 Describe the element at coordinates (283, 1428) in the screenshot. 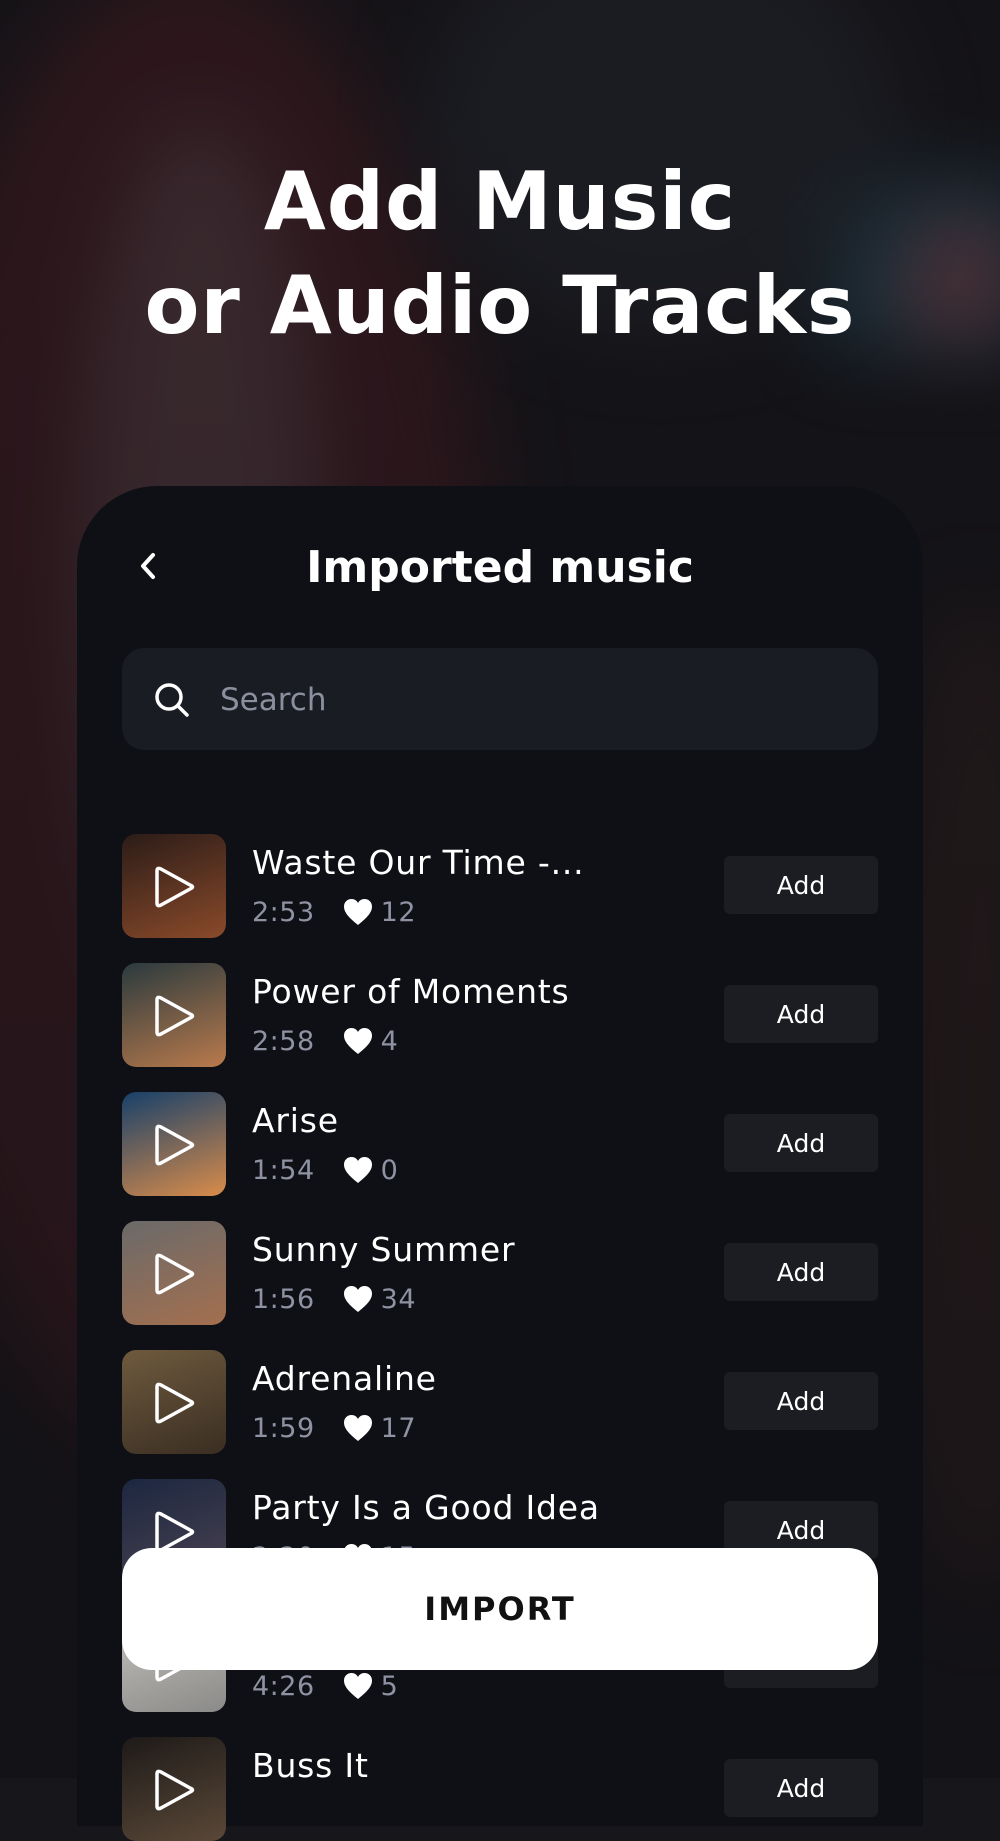

I see `track-duration: 1:59` at that location.